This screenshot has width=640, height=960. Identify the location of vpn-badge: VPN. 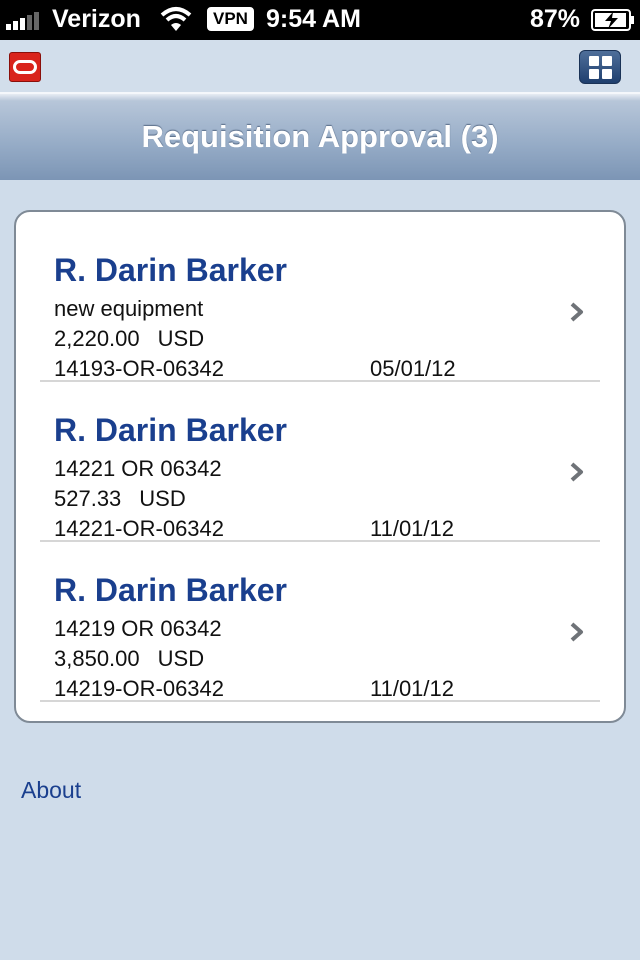
(230, 19).